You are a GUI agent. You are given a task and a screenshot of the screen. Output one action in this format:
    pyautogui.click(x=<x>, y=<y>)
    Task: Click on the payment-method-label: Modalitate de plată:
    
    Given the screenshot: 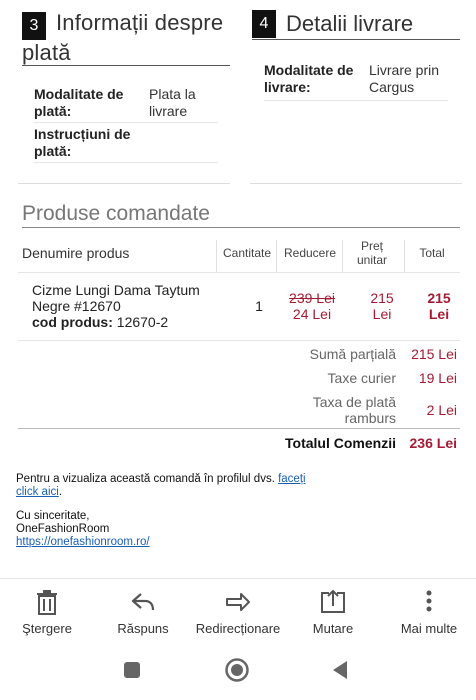 What is the action you would take?
    pyautogui.click(x=79, y=102)
    